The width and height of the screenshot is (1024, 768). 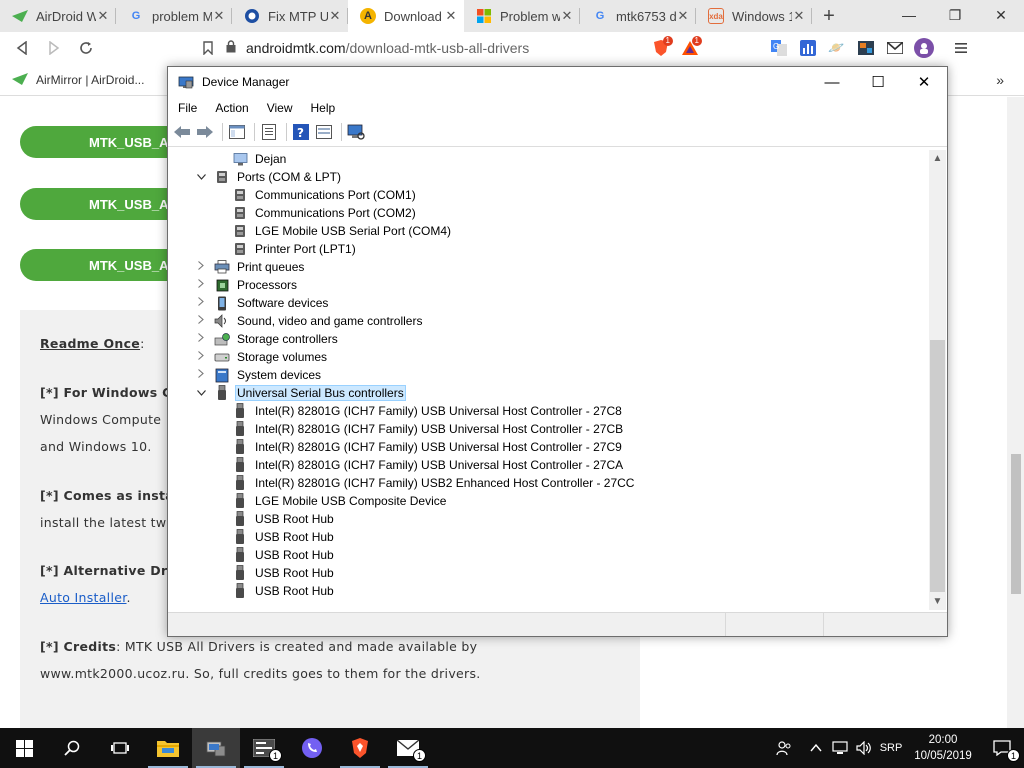 What do you see at coordinates (301, 132) in the screenshot?
I see `help-icon: ?` at bounding box center [301, 132].